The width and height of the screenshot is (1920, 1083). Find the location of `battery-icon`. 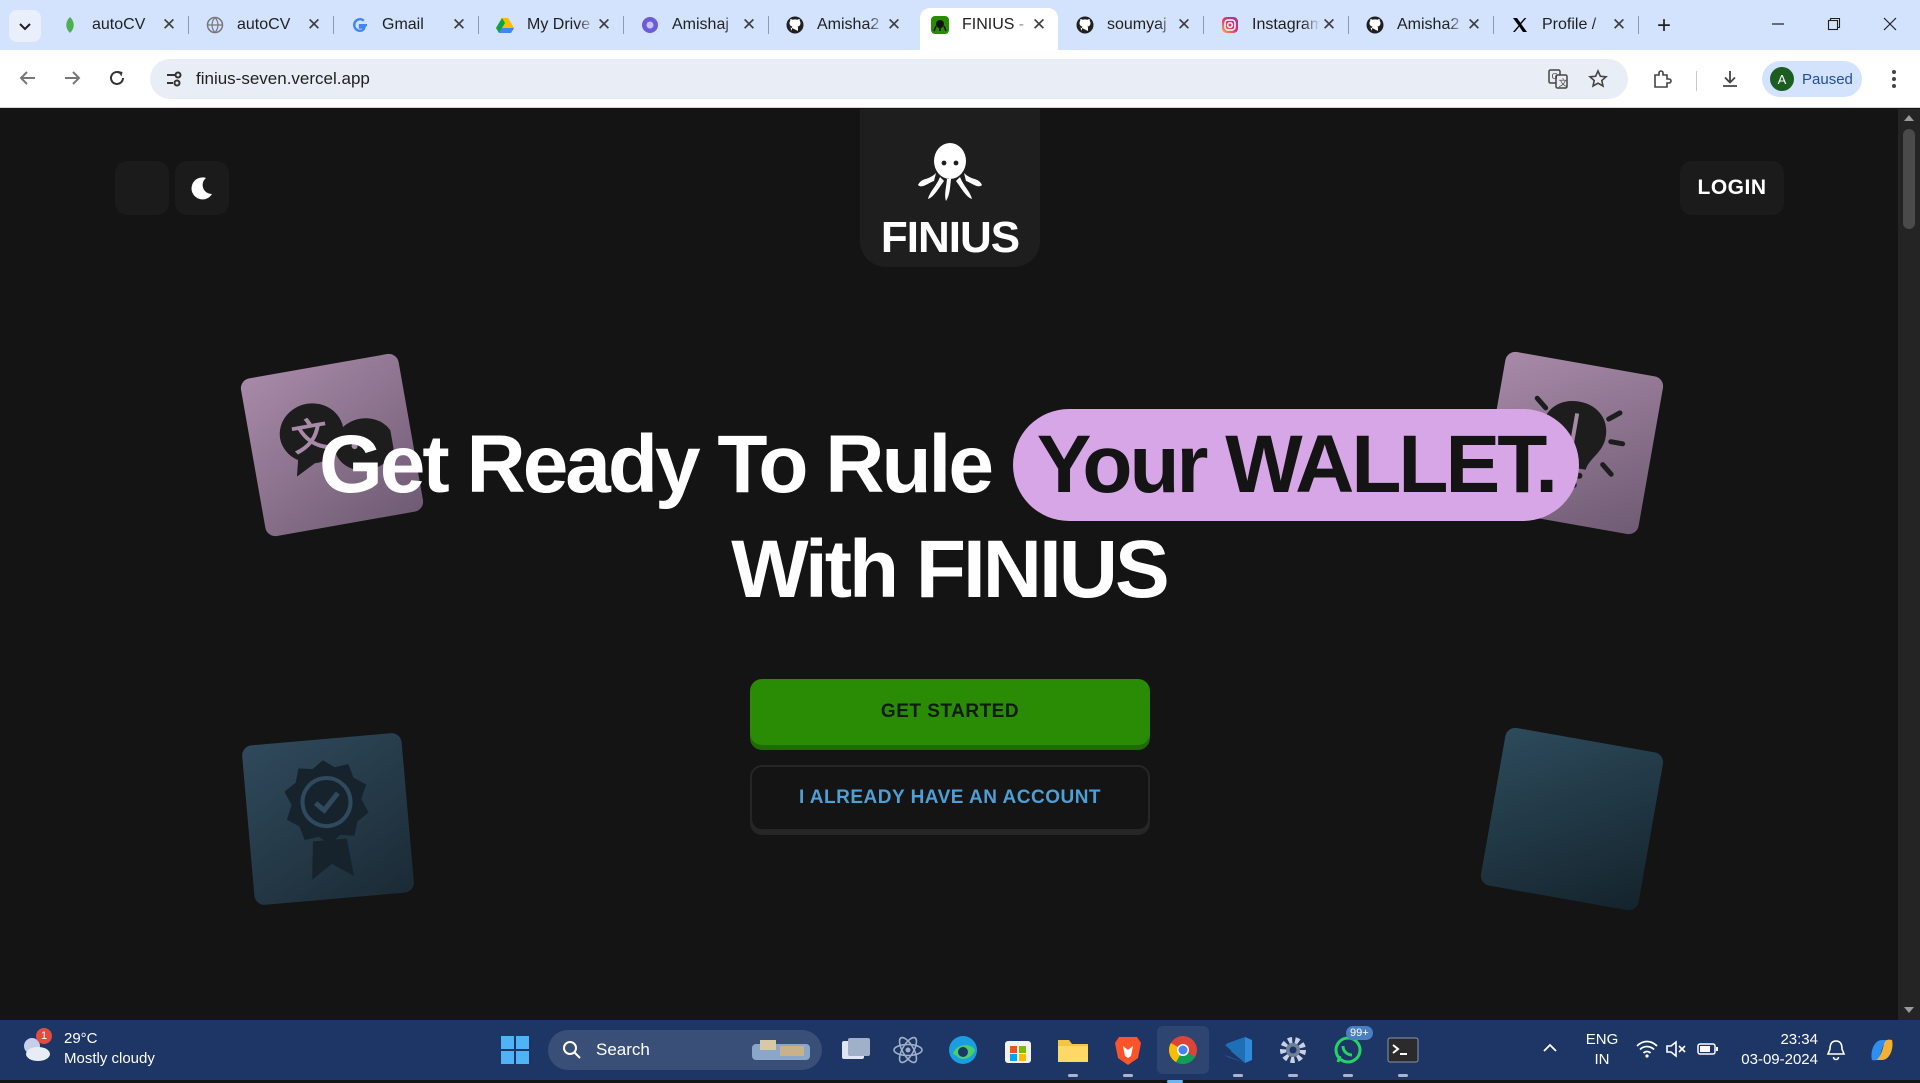

battery-icon is located at coordinates (1708, 1051).